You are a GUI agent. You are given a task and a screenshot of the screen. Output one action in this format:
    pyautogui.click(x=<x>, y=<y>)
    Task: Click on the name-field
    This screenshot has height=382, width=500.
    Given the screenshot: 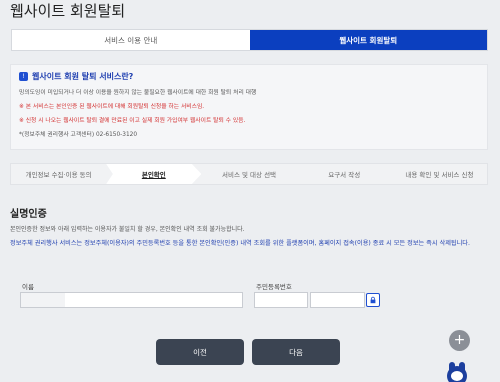 What is the action you would take?
    pyautogui.click(x=131, y=300)
    